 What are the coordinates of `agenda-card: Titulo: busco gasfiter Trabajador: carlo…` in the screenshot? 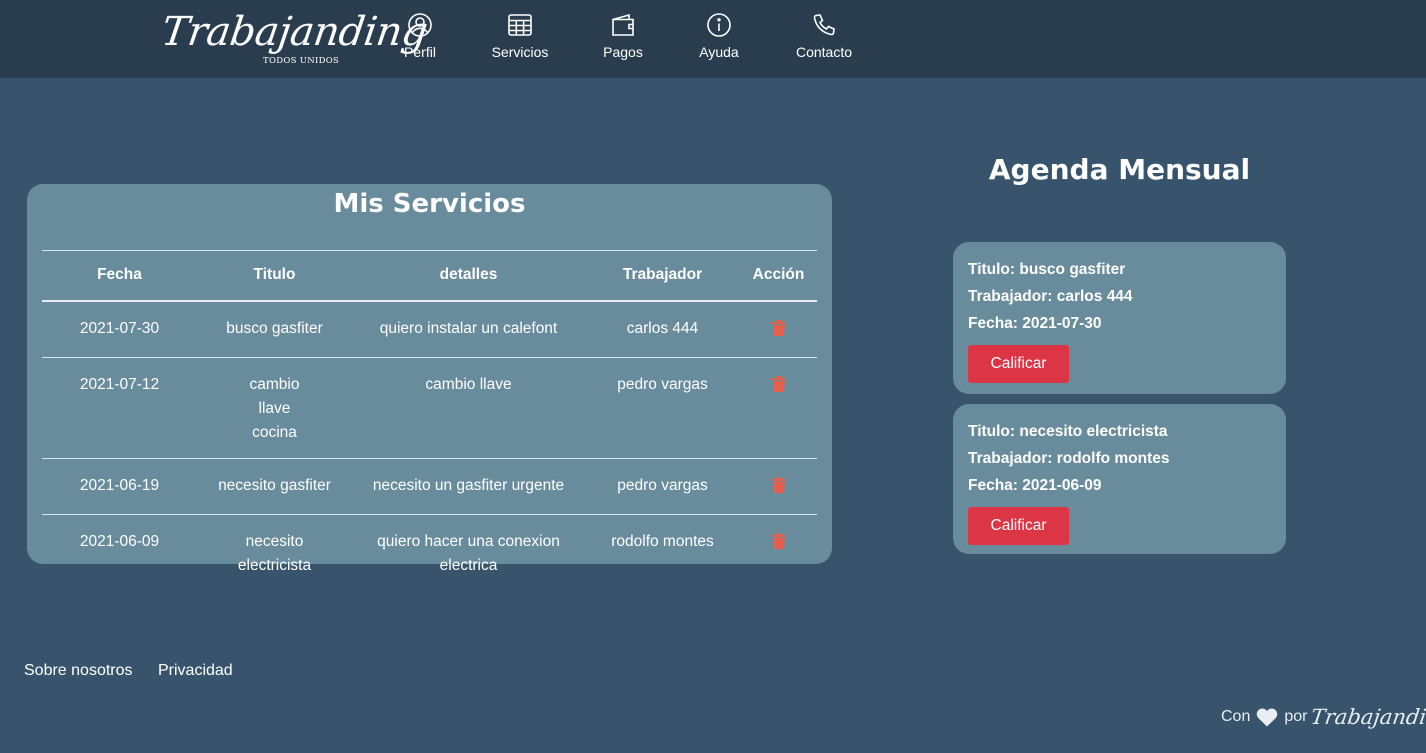 It's located at (1119, 318).